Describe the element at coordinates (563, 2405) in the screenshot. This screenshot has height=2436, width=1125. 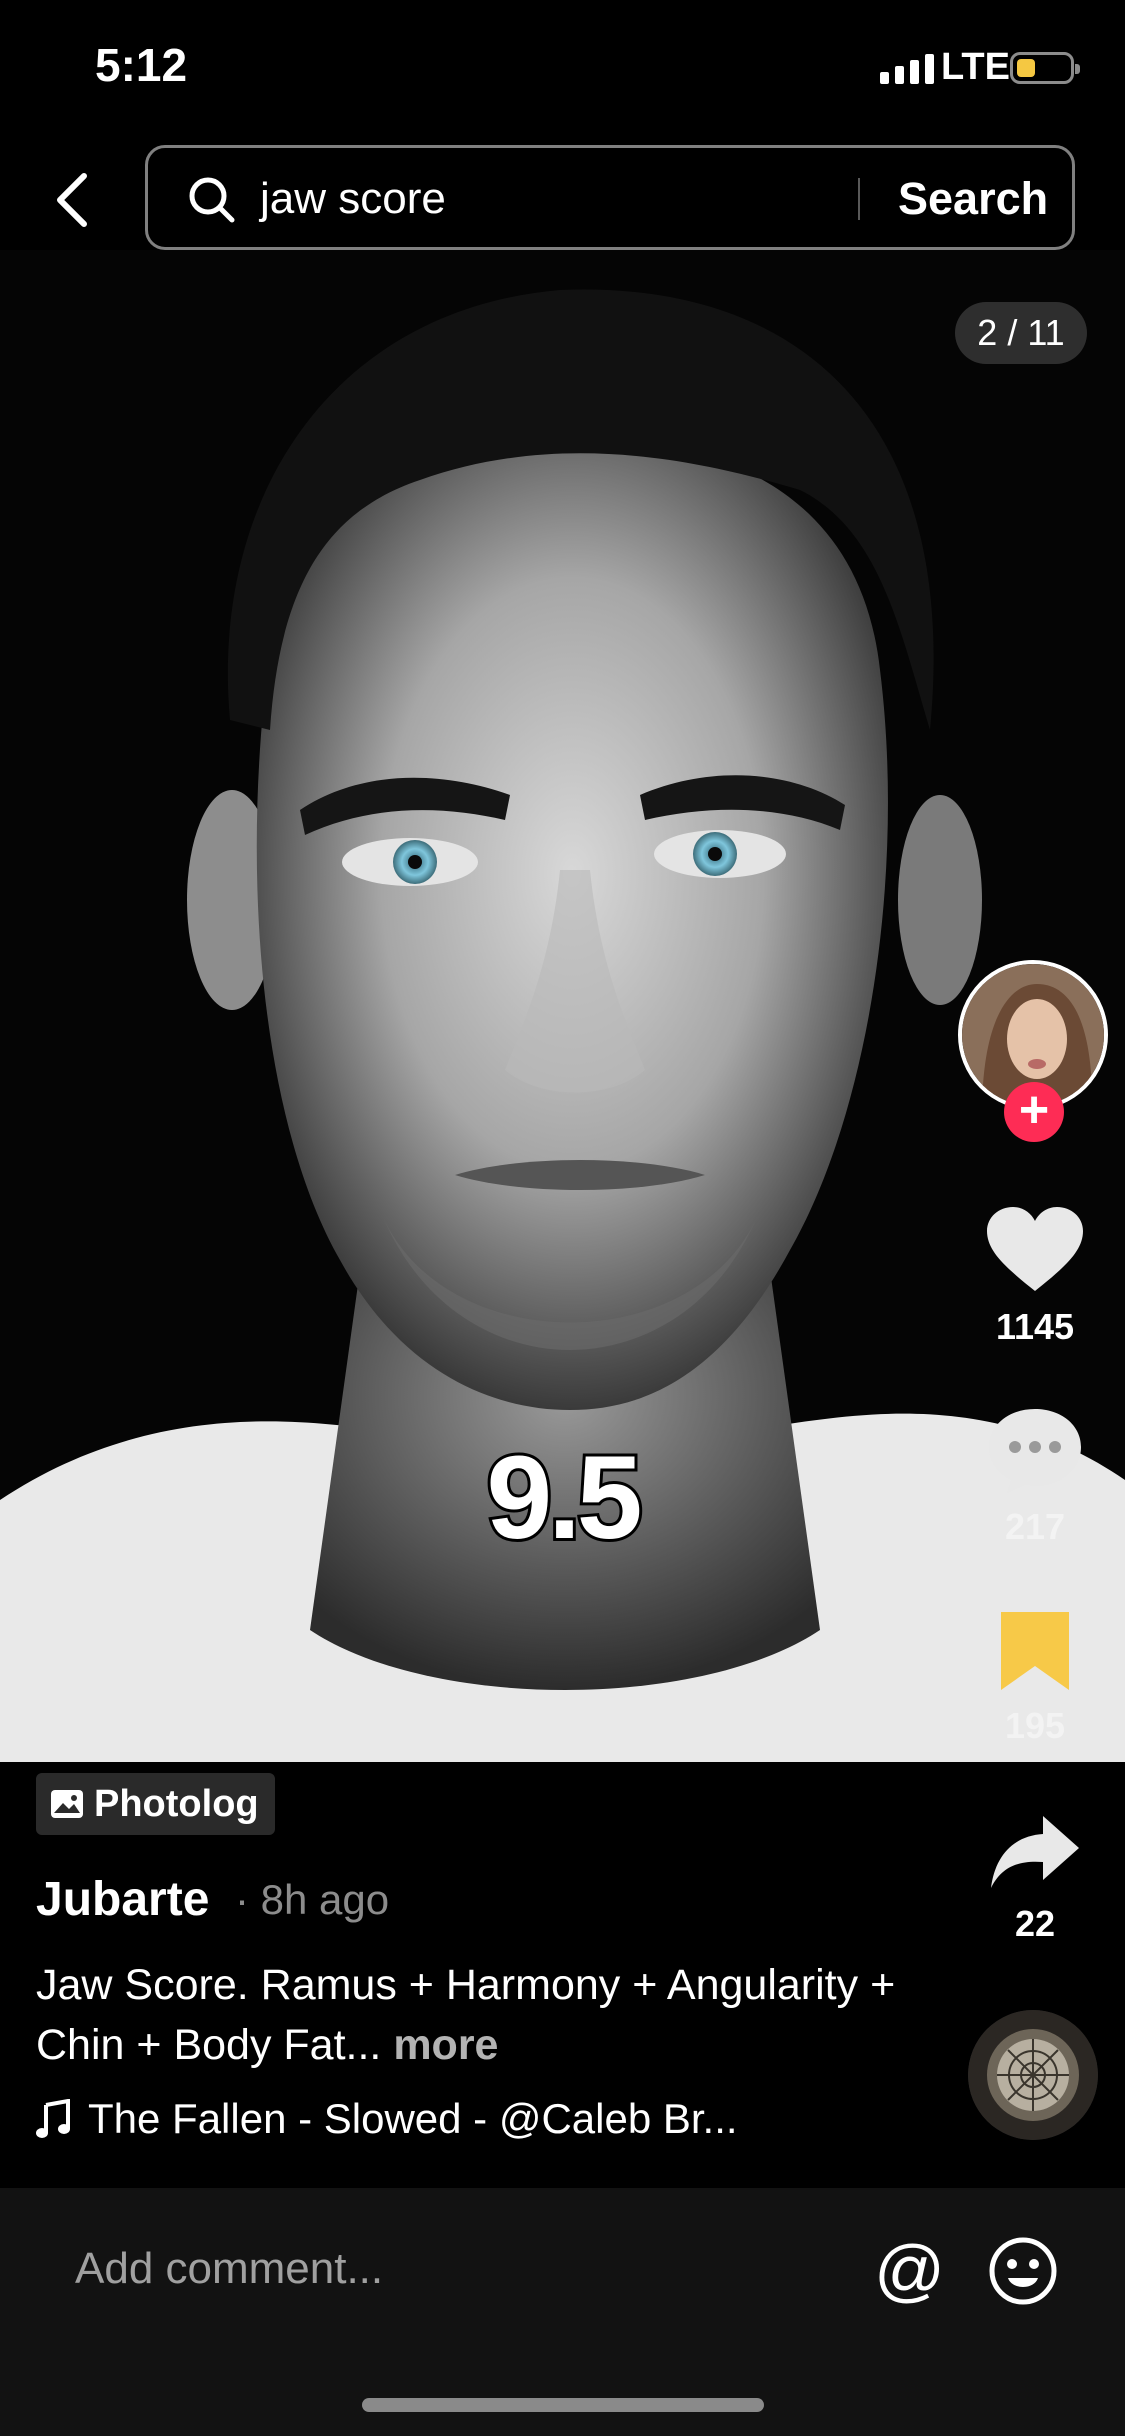
I see `home-indicator` at that location.